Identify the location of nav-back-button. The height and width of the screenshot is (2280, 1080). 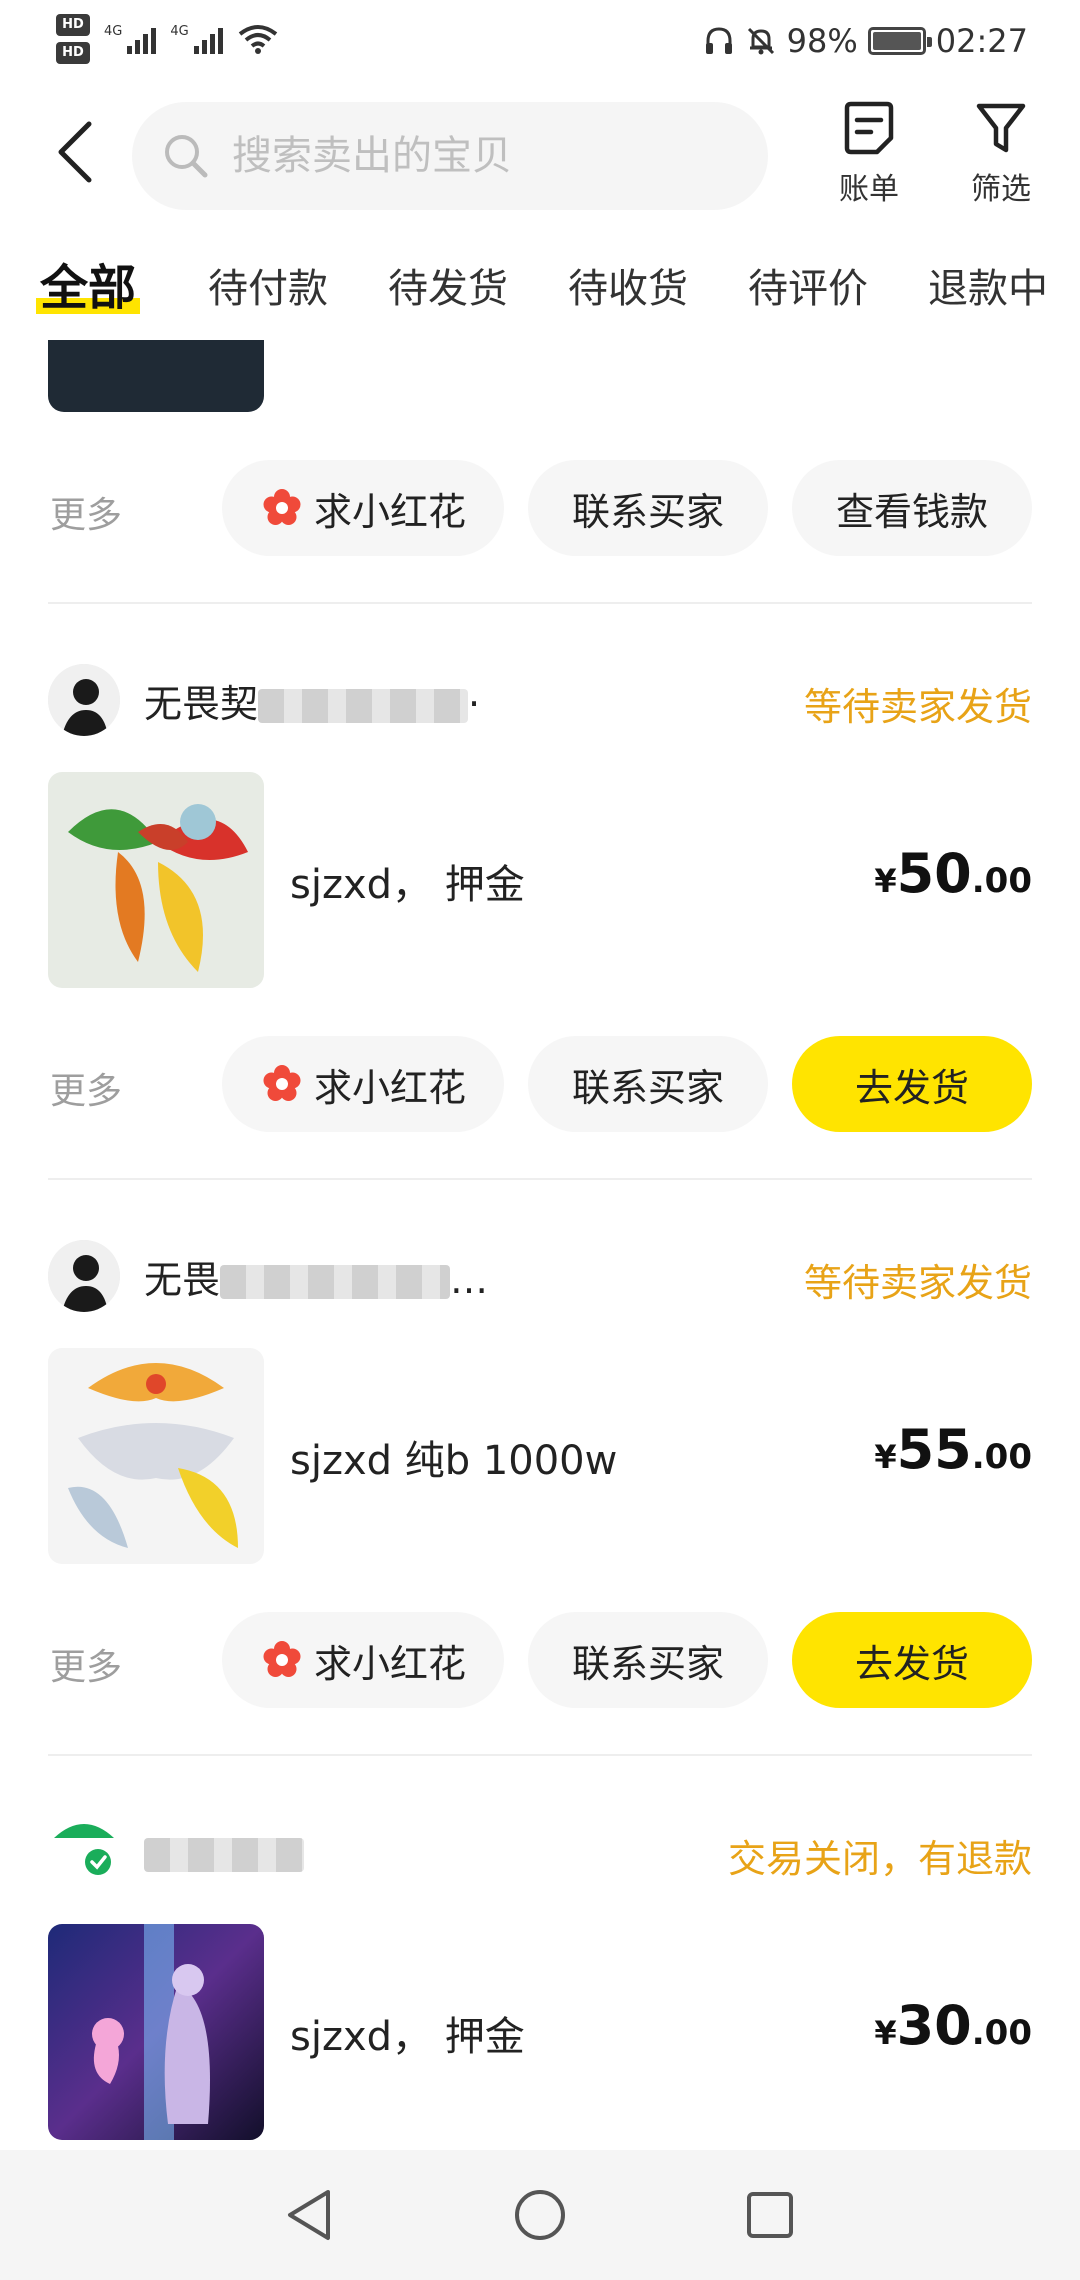
(309, 2215).